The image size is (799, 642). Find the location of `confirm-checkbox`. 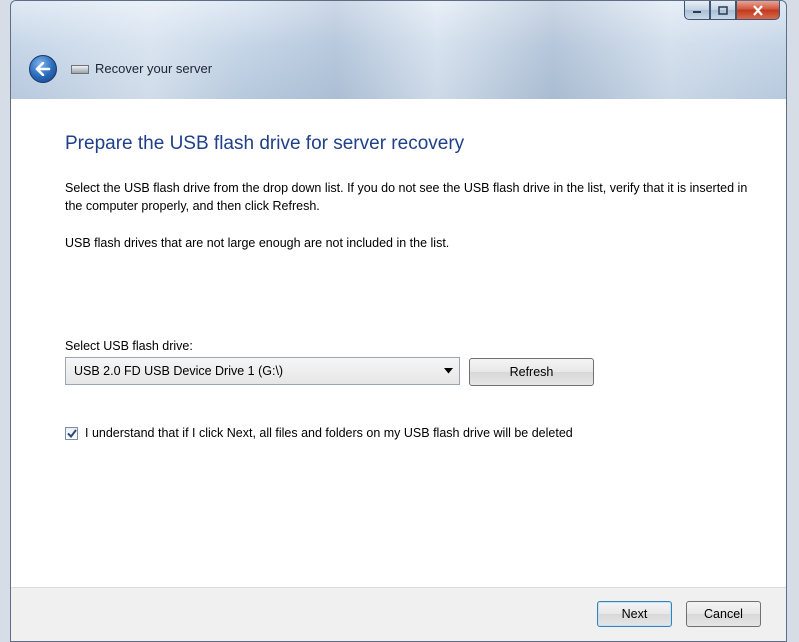

confirm-checkbox is located at coordinates (71, 433).